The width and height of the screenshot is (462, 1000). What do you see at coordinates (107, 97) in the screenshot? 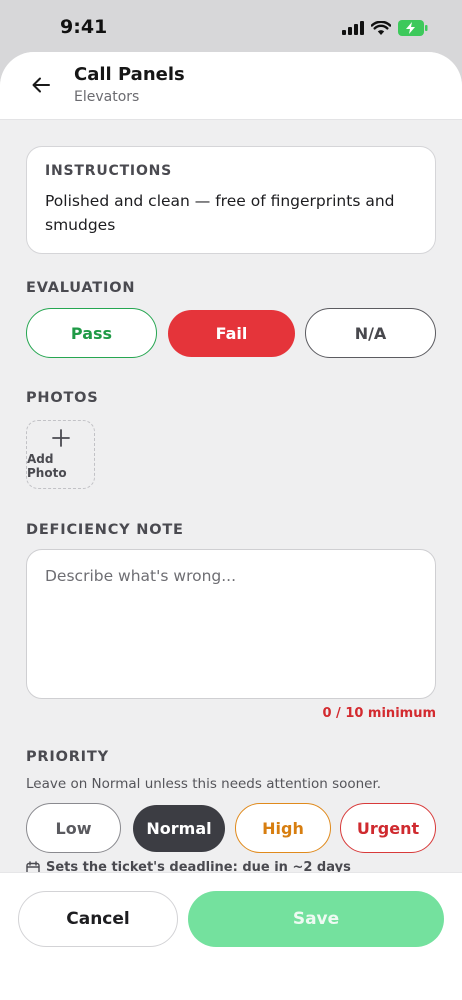
I see `page-subtitle: Elevators` at bounding box center [107, 97].